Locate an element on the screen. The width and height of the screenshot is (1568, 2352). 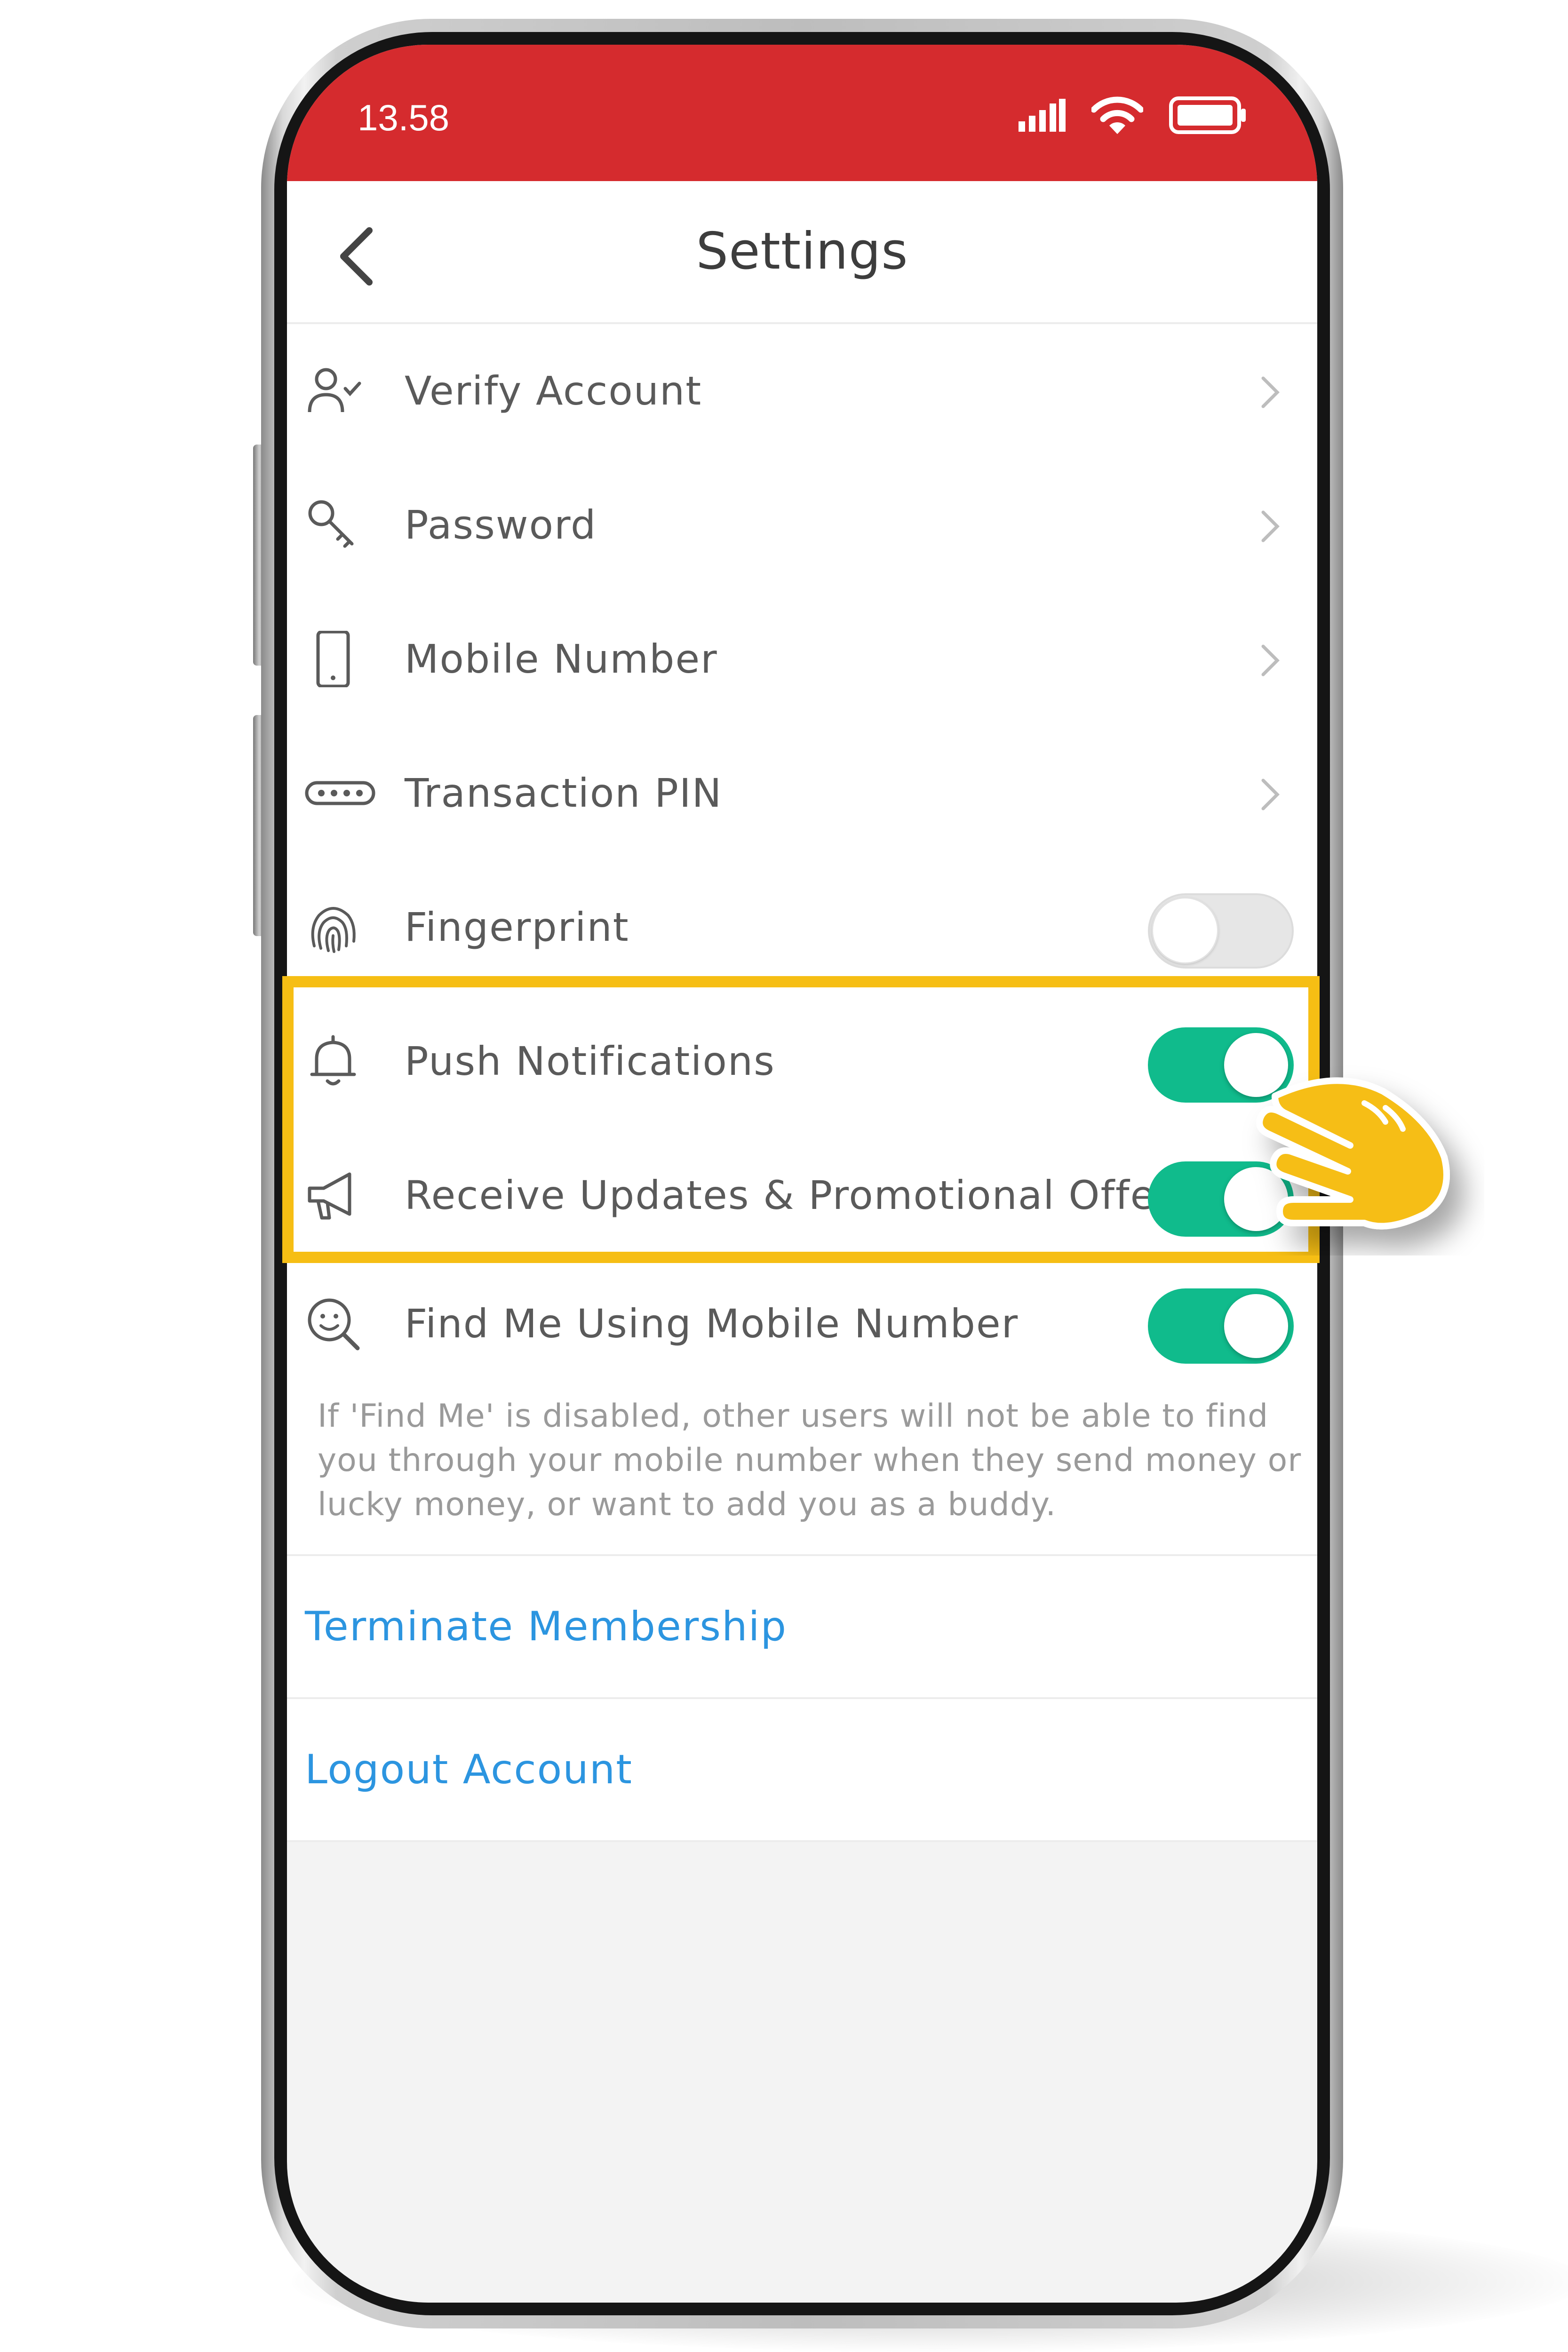
face-search-icon is located at coordinates (334, 1324).